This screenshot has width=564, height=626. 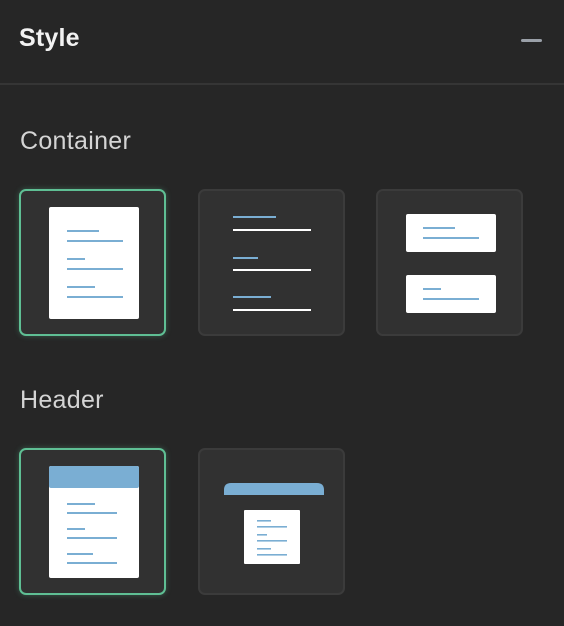 I want to click on attached-header-icon, so click(x=94, y=522).